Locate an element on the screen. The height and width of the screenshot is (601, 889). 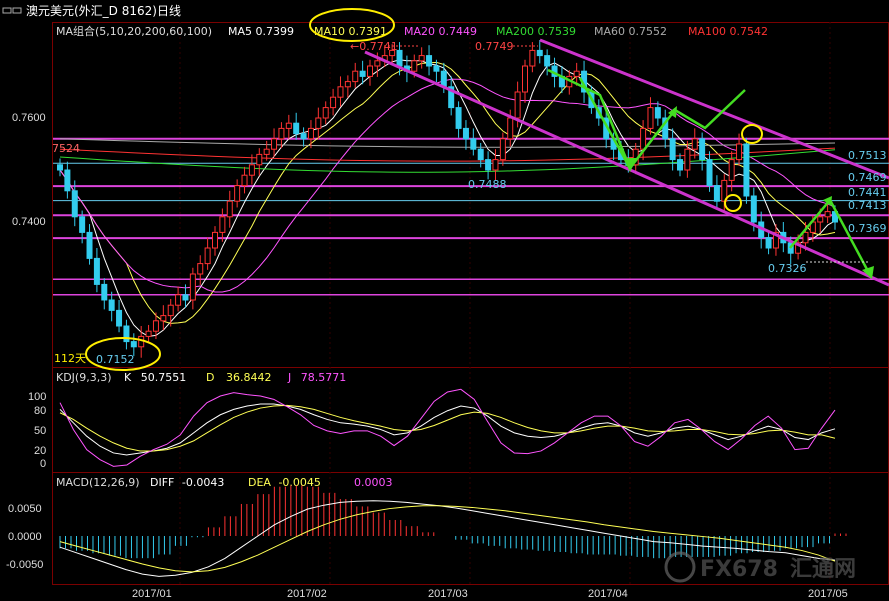
level-label: 0.7513 is located at coordinates (867, 155).